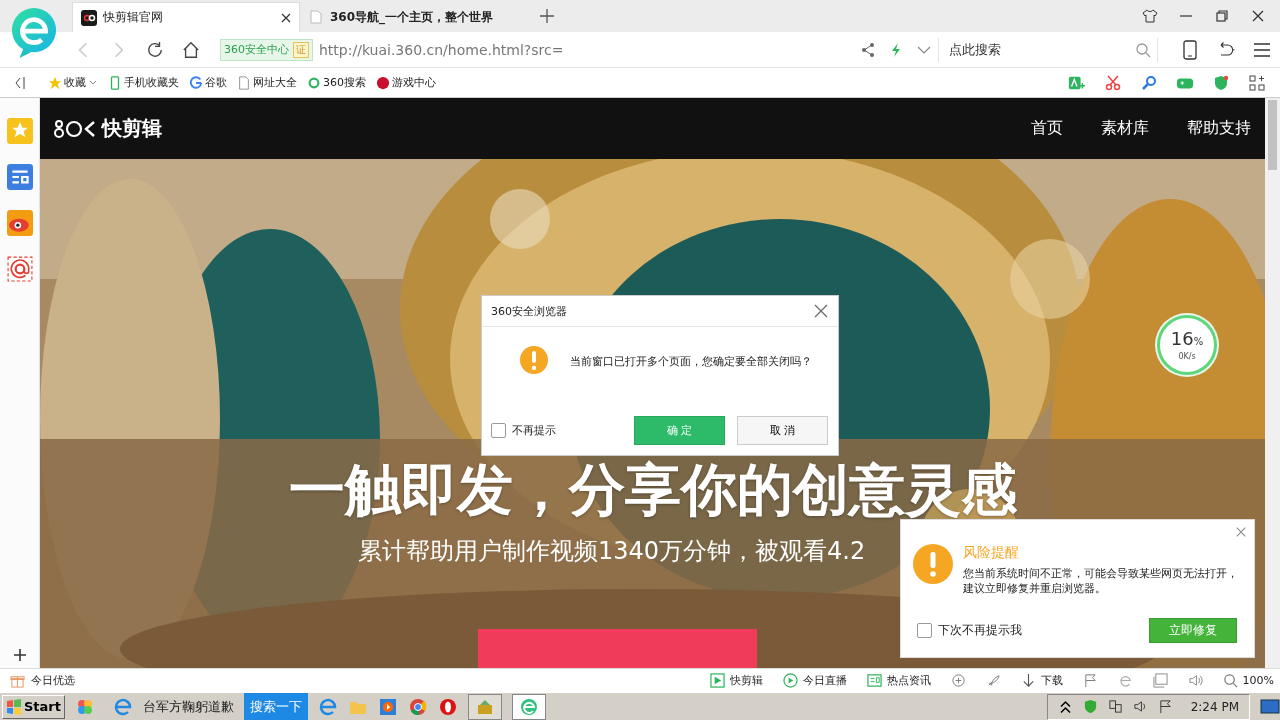 The image size is (1280, 720). What do you see at coordinates (89, 17) in the screenshot?
I see `video-logo-icon` at bounding box center [89, 17].